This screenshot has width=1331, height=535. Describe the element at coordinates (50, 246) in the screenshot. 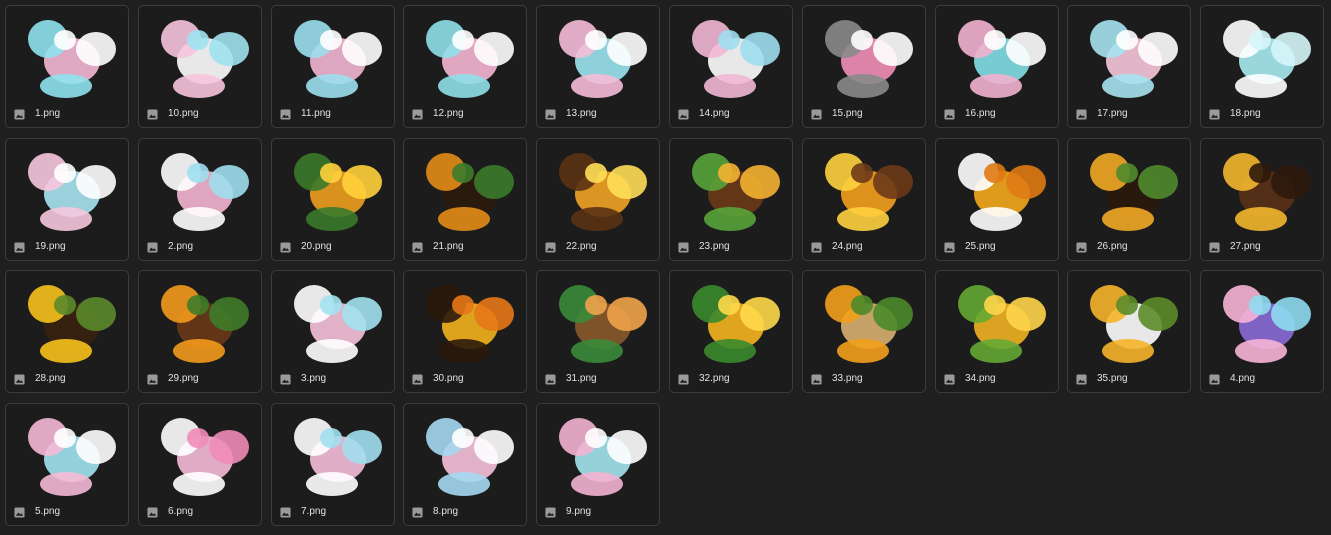

I see `file-name-label: 19.png` at that location.